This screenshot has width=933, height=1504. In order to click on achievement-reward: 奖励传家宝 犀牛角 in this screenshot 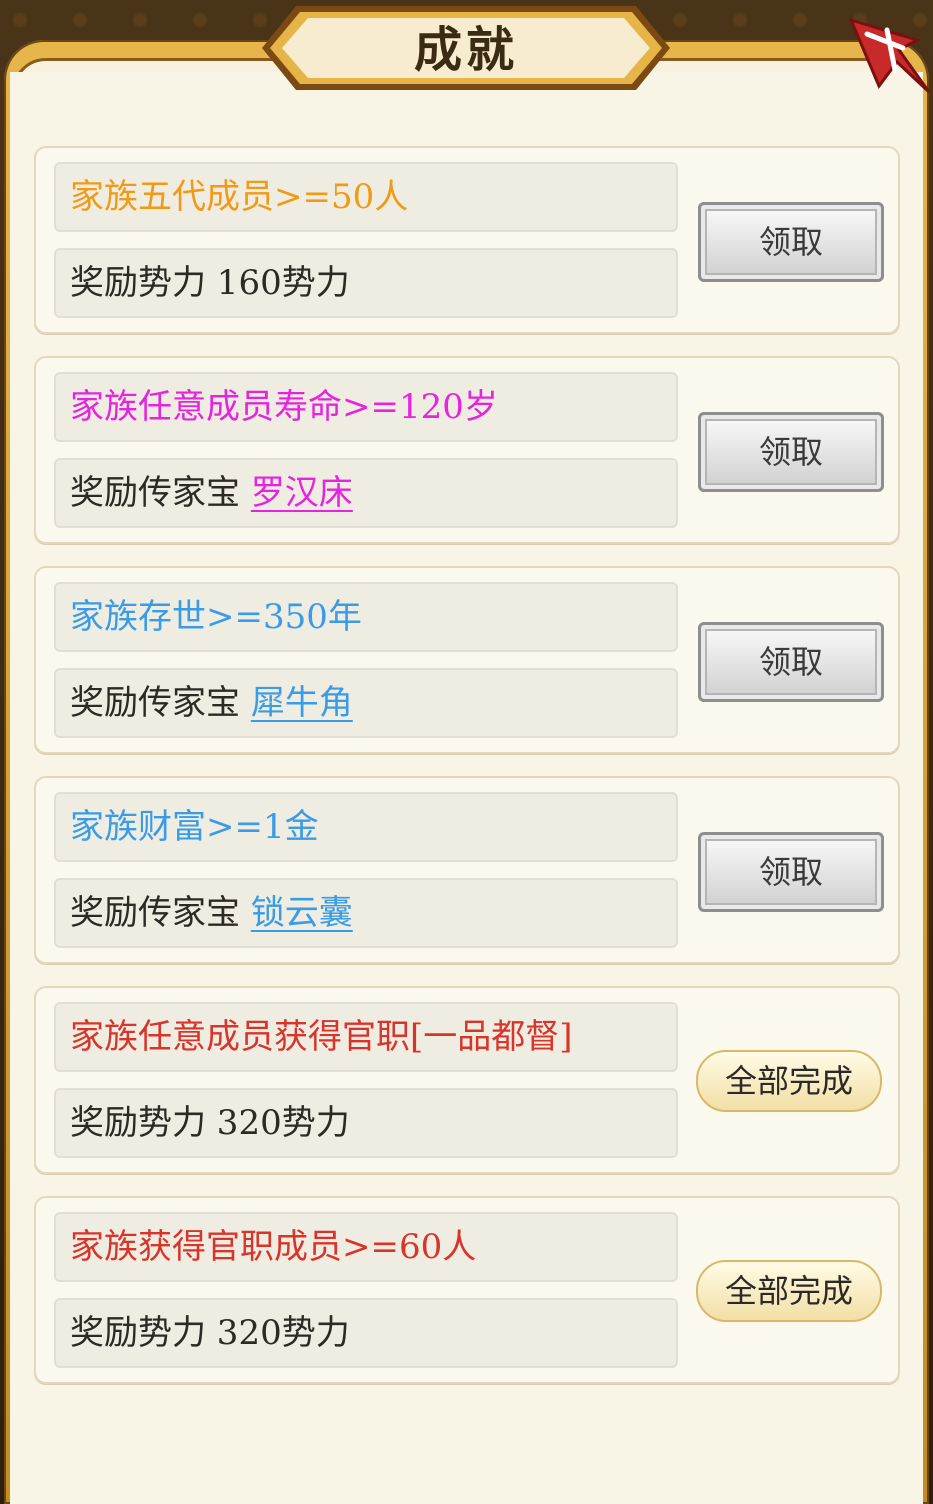, I will do `click(366, 703)`.